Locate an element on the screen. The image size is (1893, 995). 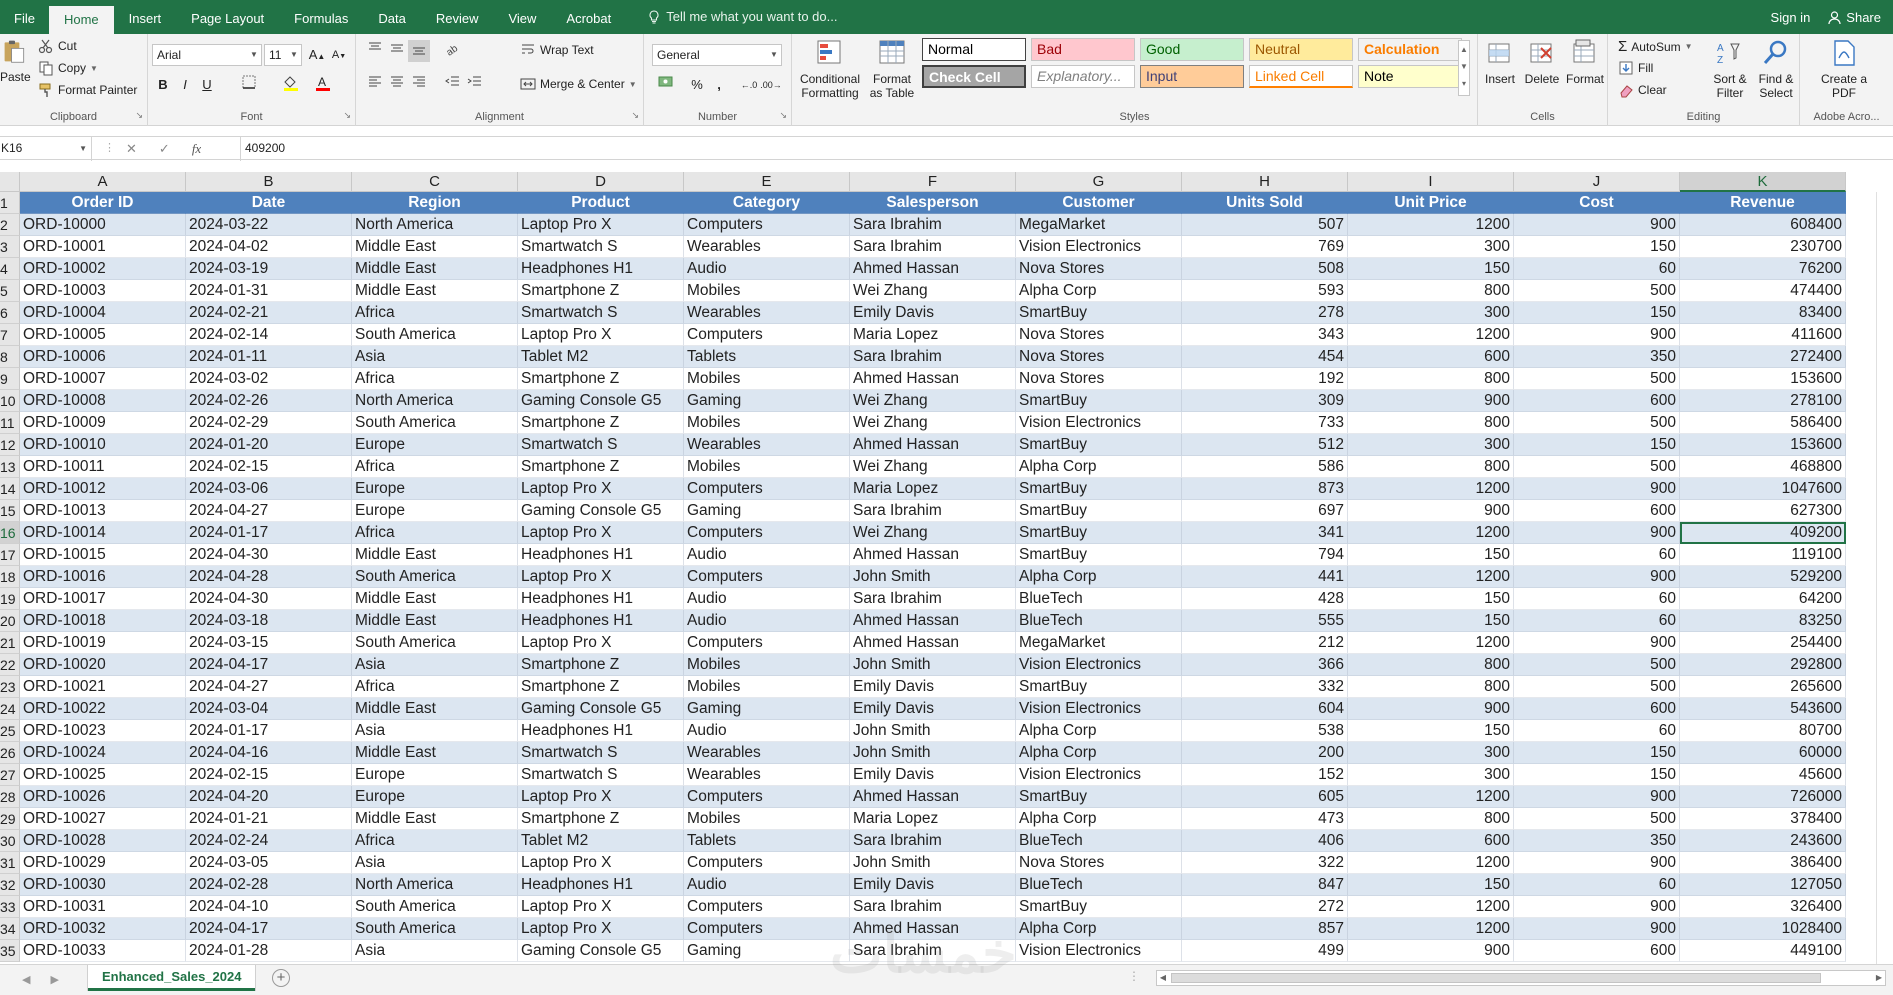
cell-e32: Audio is located at coordinates (767, 885).